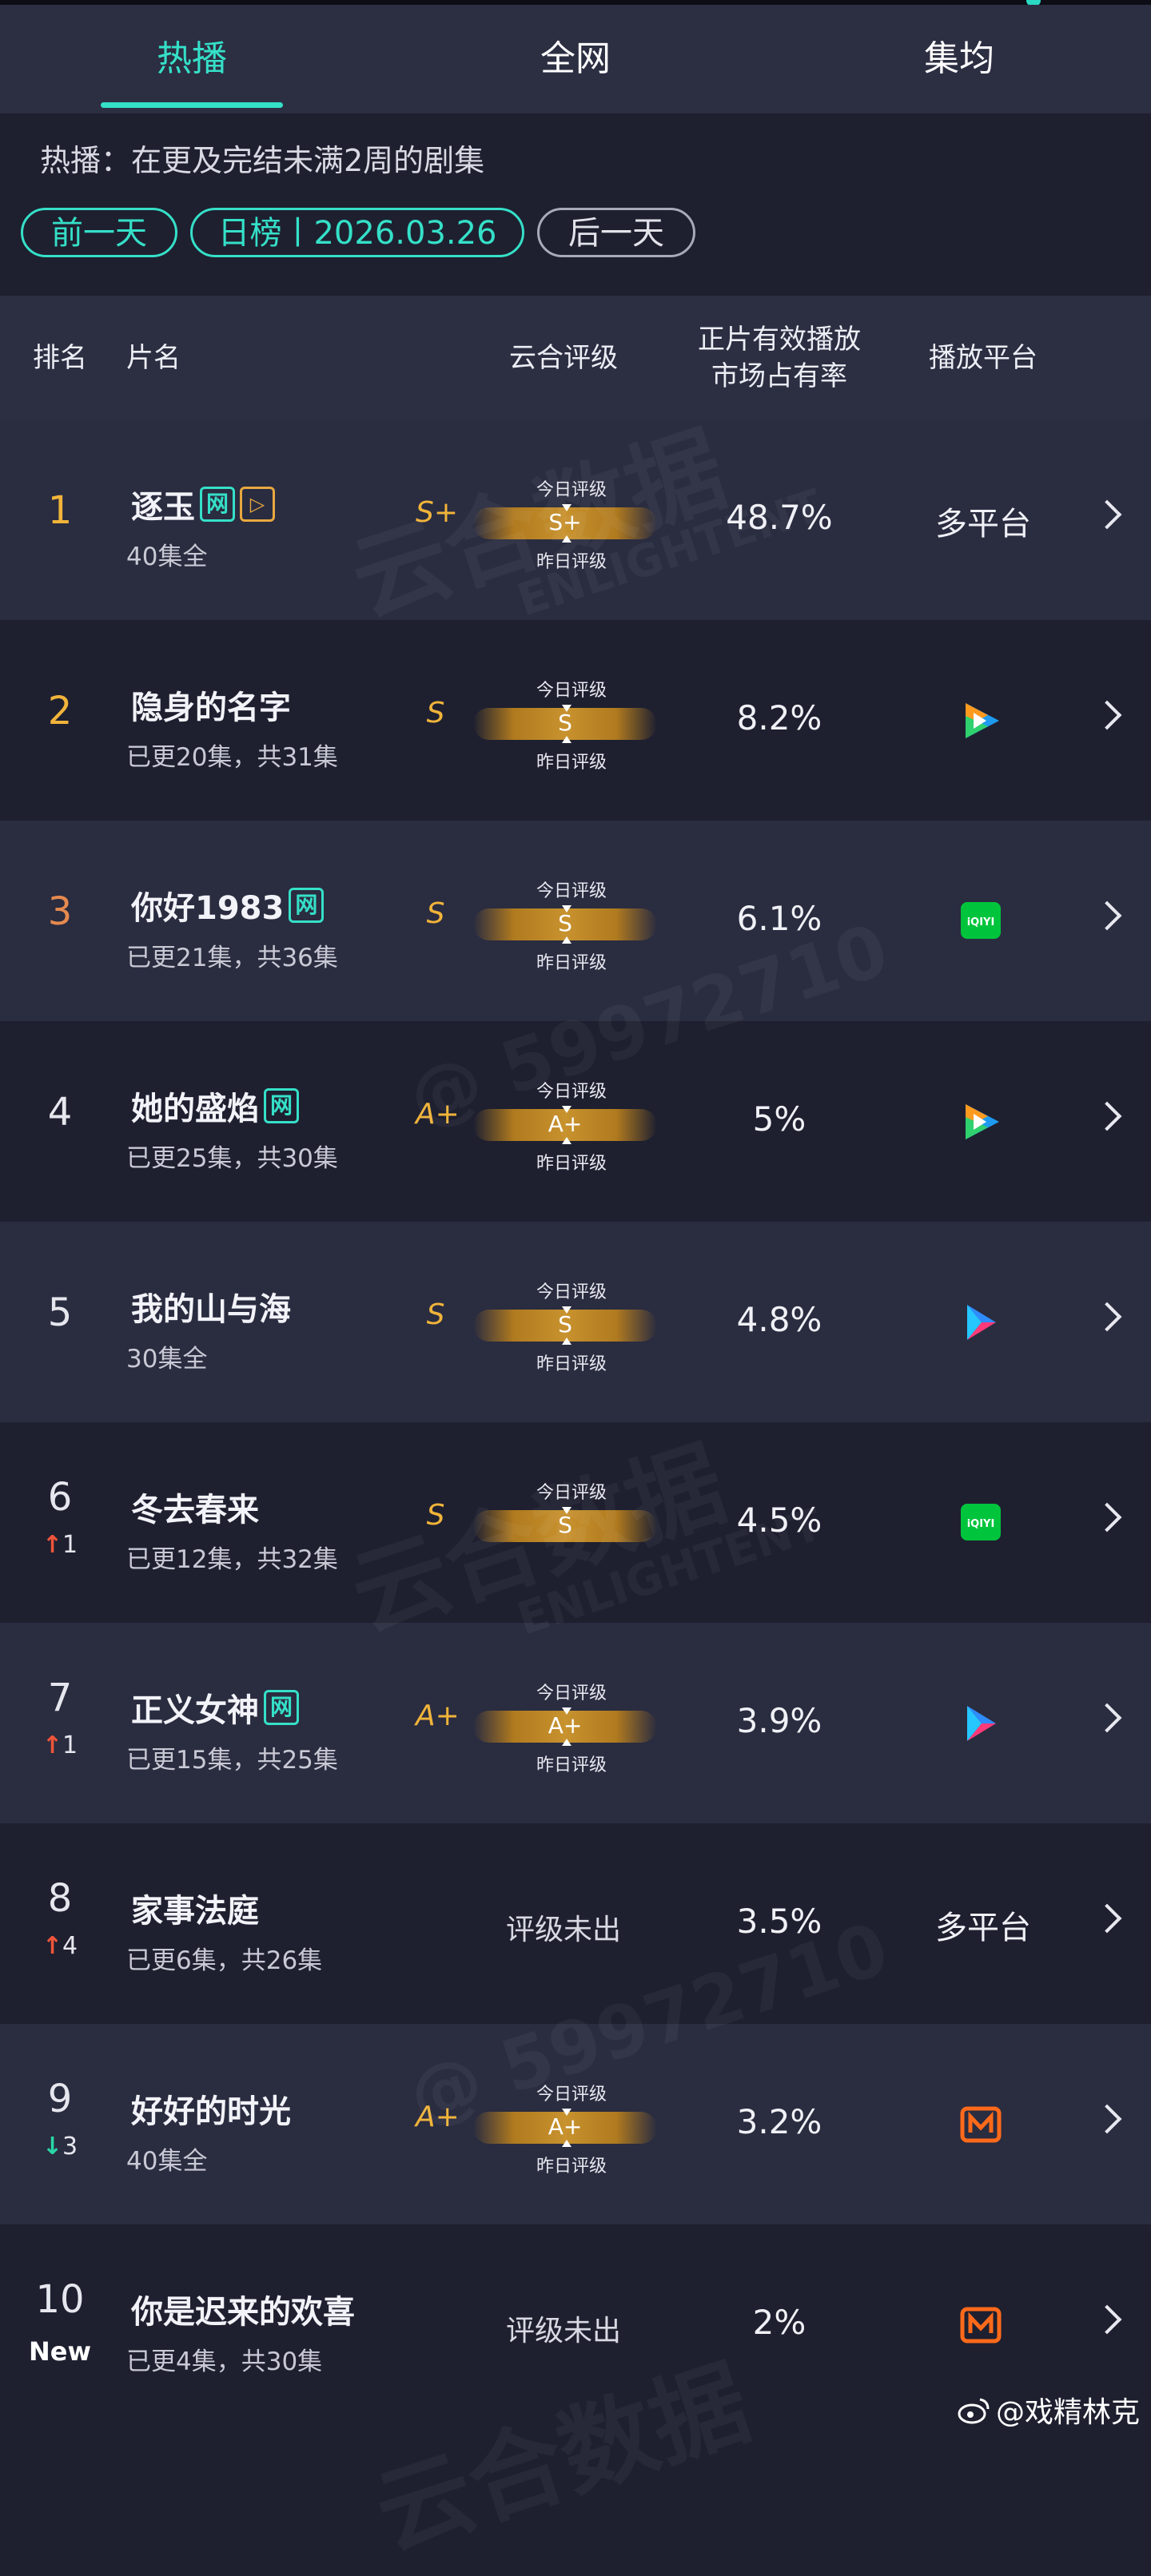  I want to click on ranking-row: 5 我的山与海 30集全 S 今日评级 S 昨日评级 4.8%, so click(575, 1322).